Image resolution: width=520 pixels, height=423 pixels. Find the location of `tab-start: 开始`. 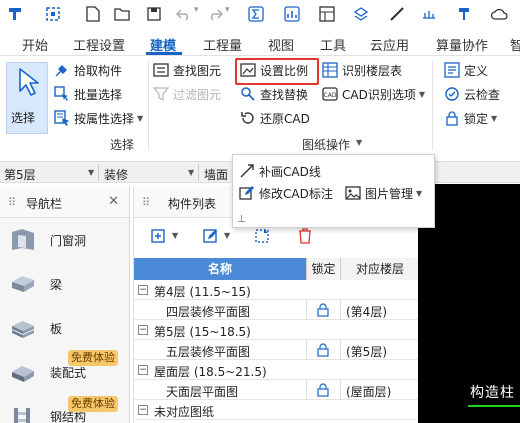

tab-start: 开始 is located at coordinates (35, 44).